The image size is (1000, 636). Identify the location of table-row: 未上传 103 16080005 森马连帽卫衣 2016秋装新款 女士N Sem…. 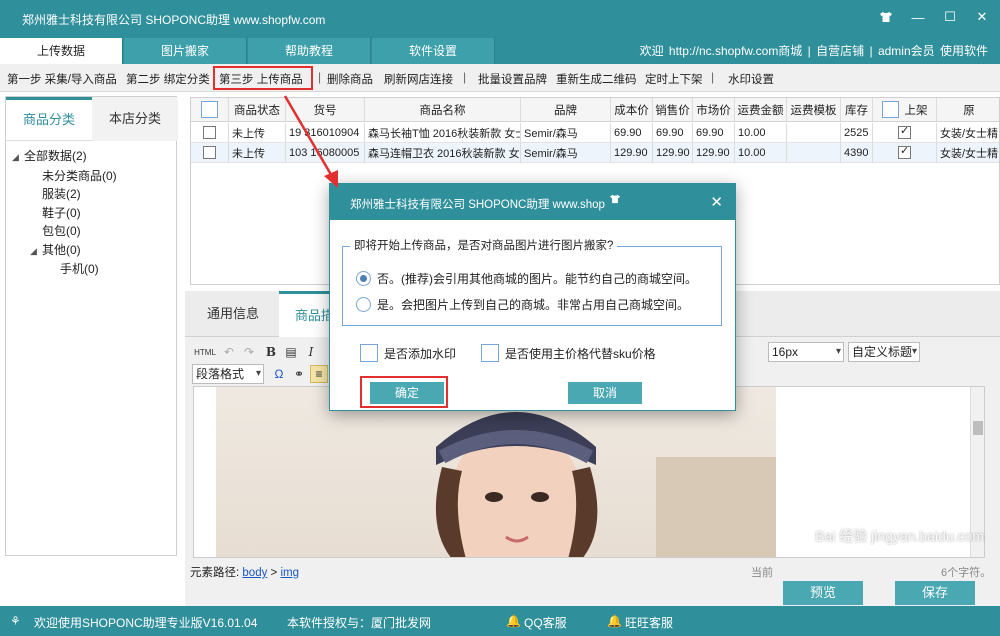
(595, 153).